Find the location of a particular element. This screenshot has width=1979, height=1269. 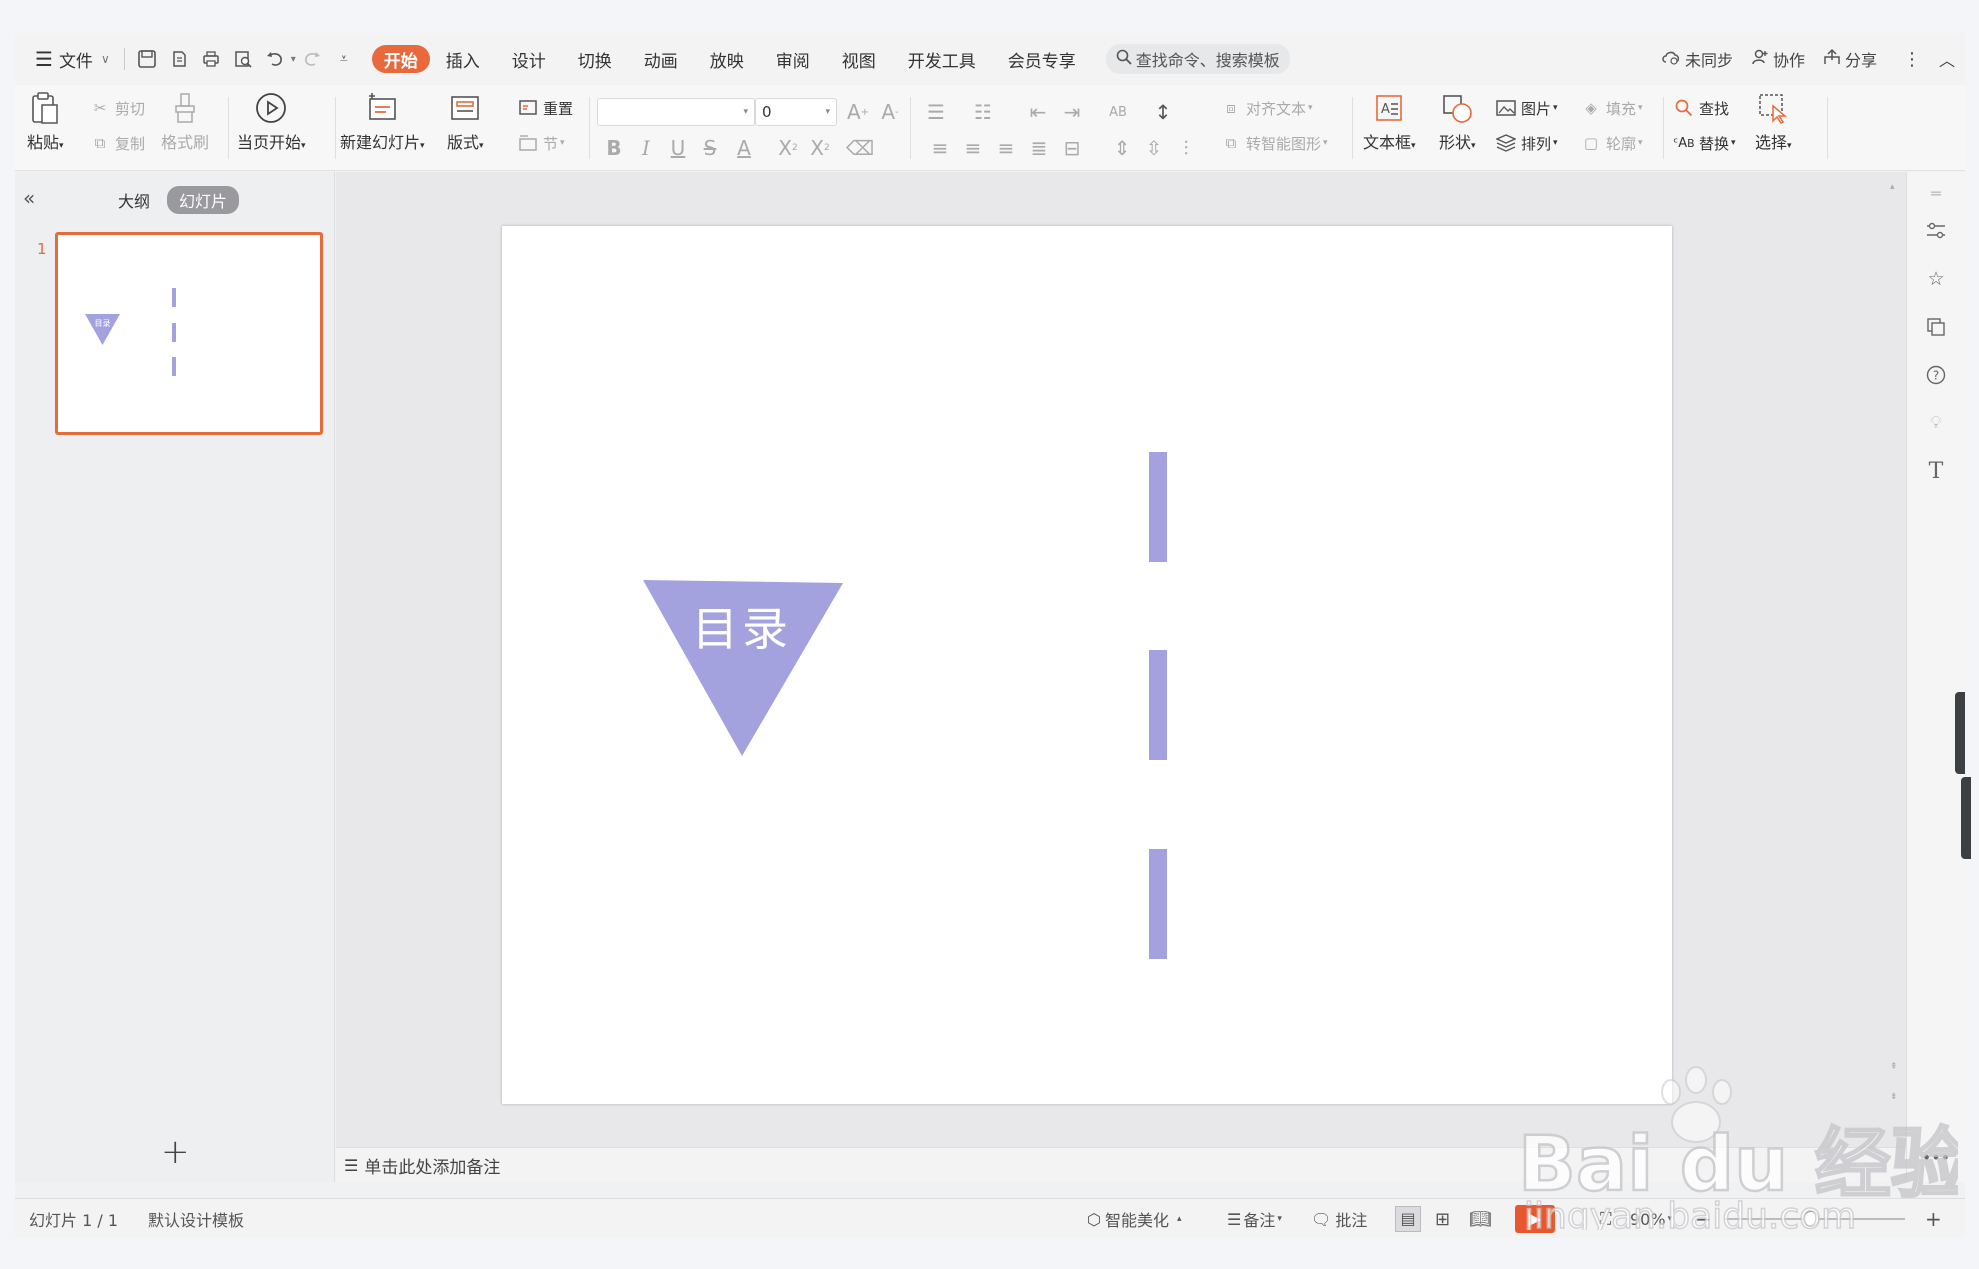

new-slide-button: 新建幻灯片▾ is located at coordinates (382, 122).